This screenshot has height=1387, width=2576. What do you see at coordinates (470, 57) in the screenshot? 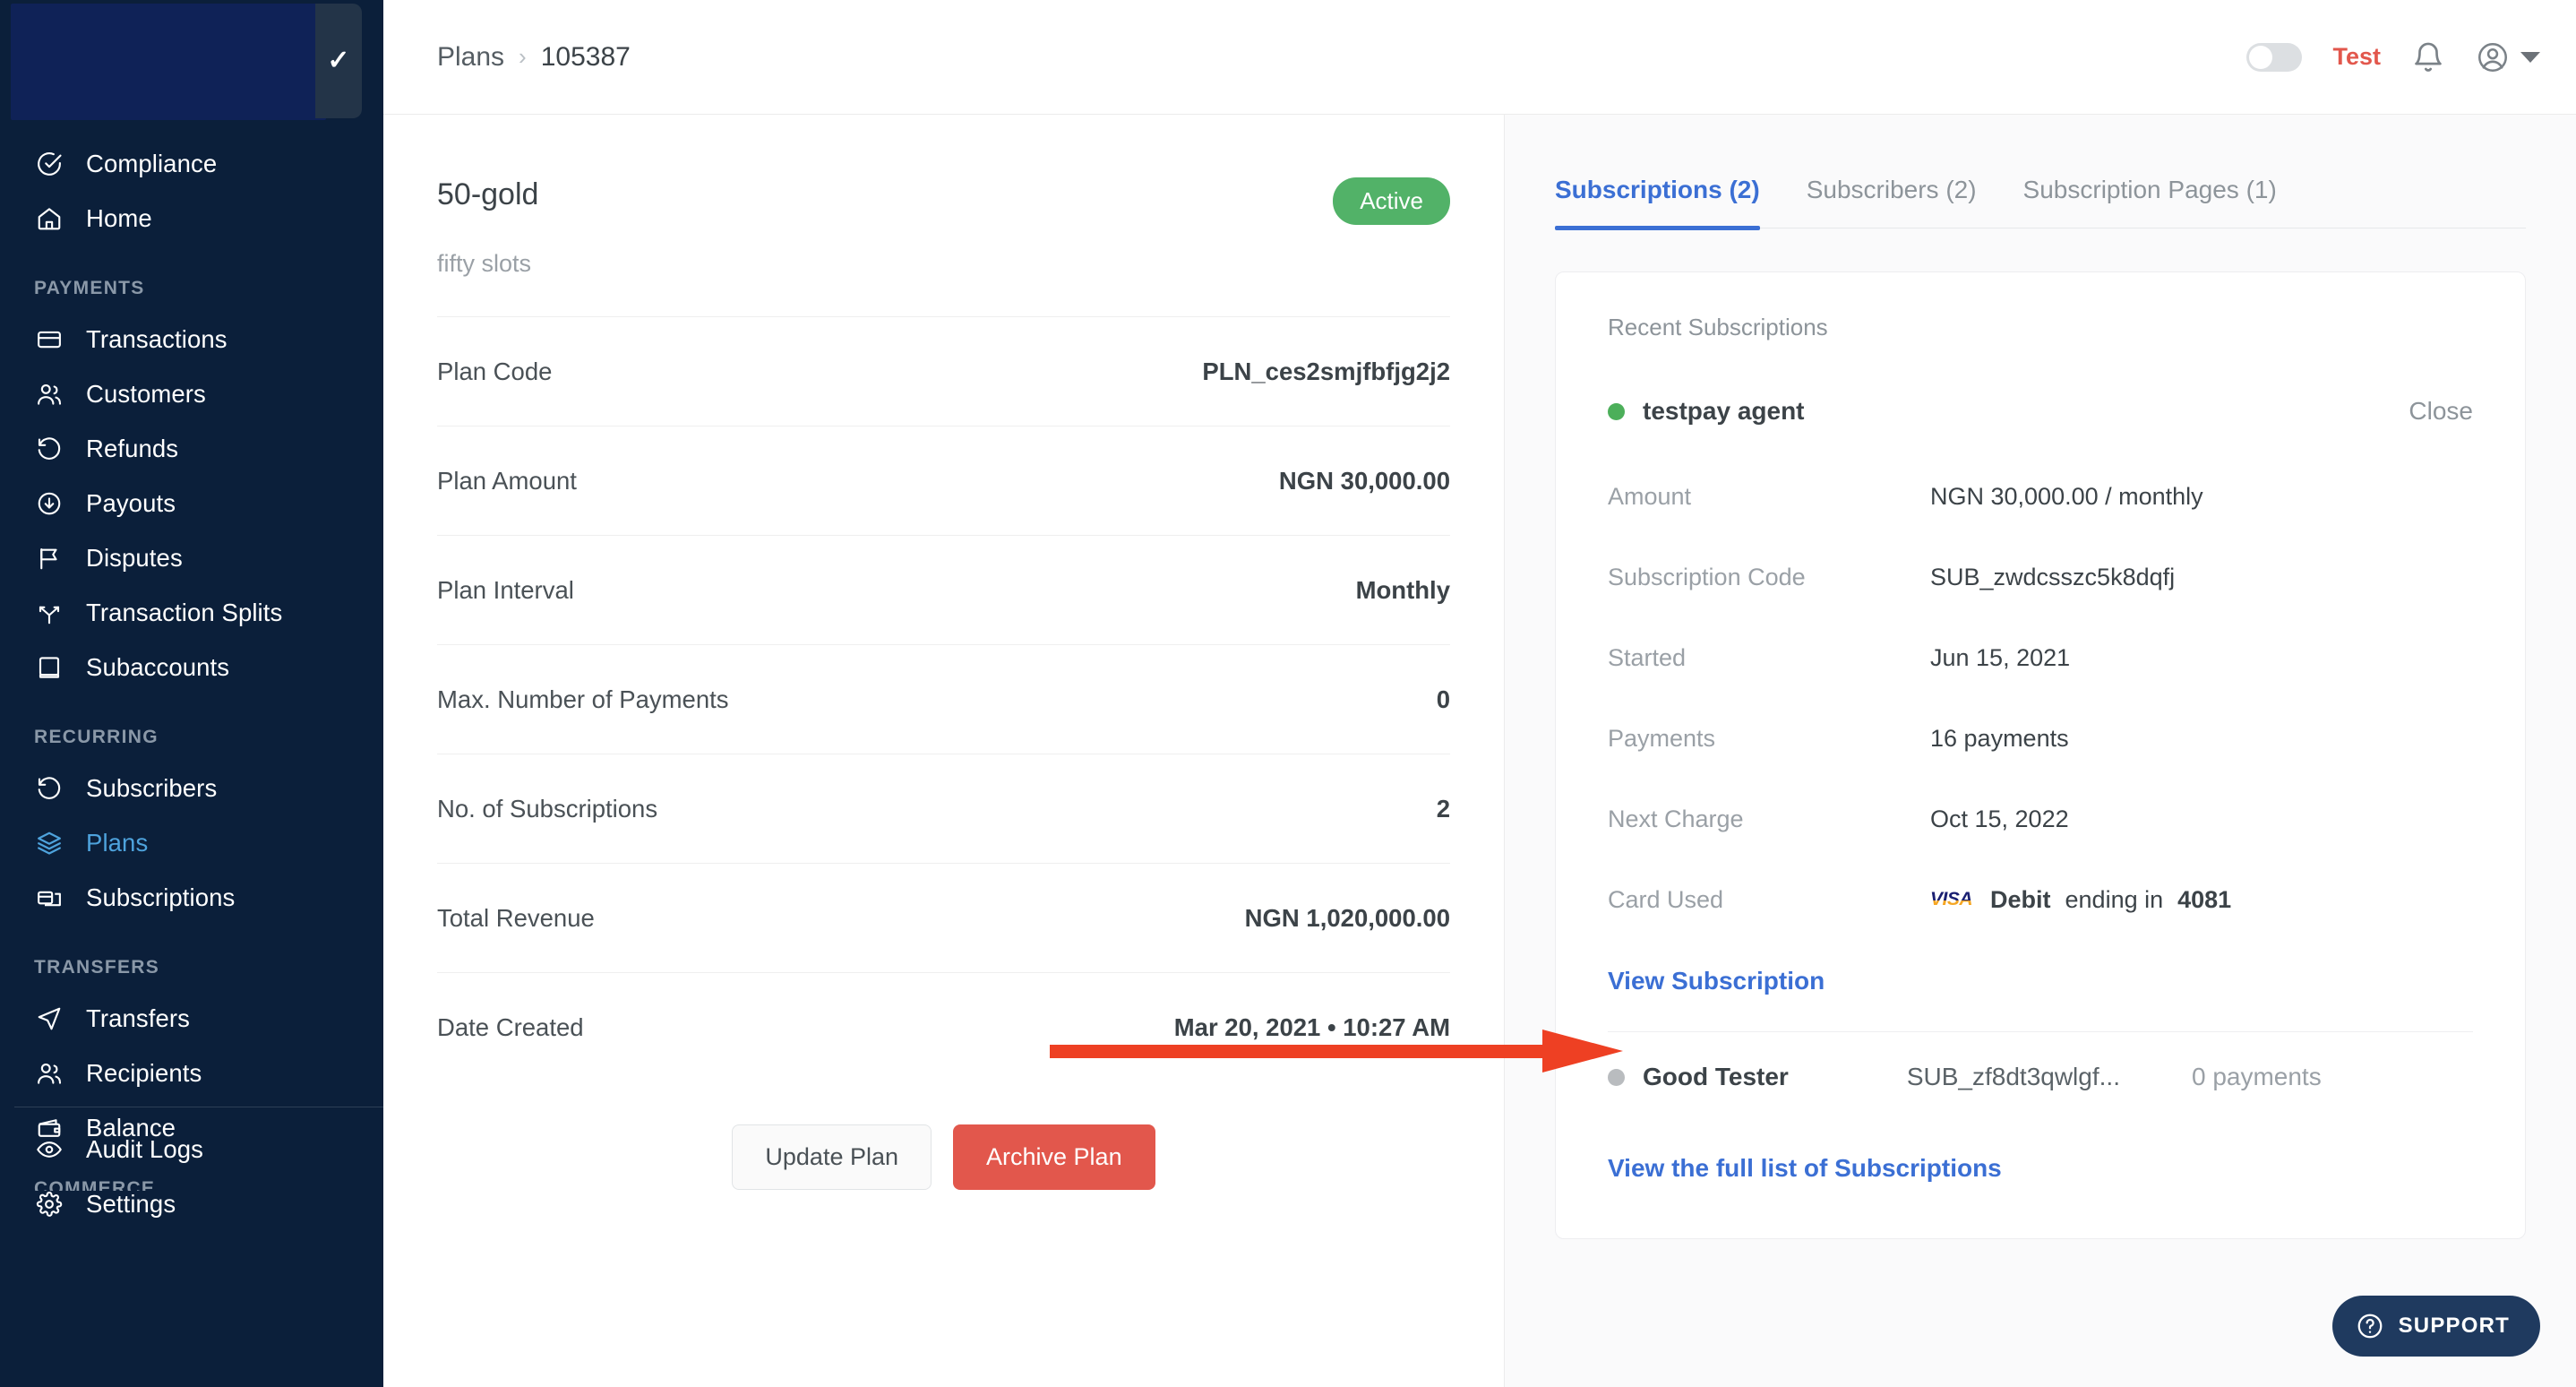
I see `breadcrumb-plans-link: Plans` at bounding box center [470, 57].